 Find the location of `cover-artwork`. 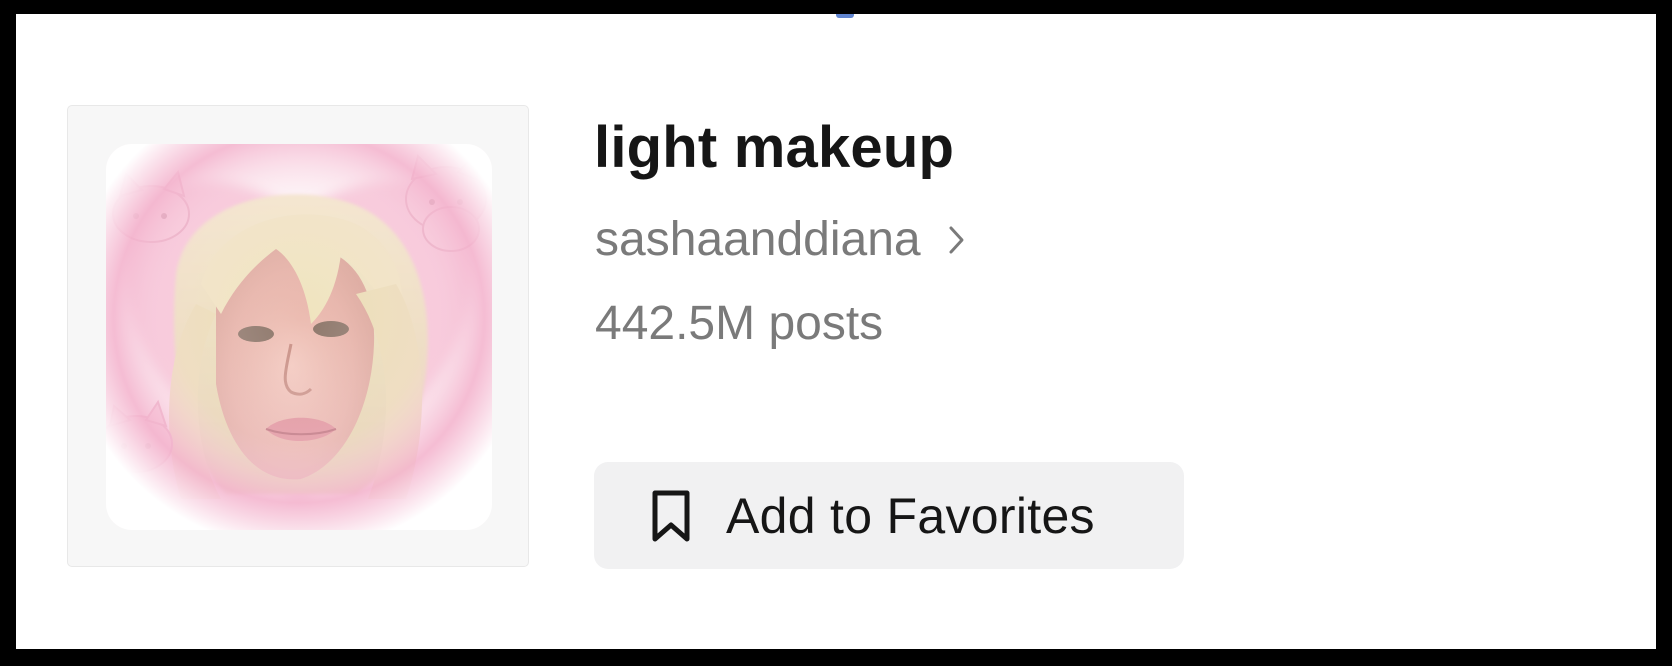

cover-artwork is located at coordinates (299, 337).